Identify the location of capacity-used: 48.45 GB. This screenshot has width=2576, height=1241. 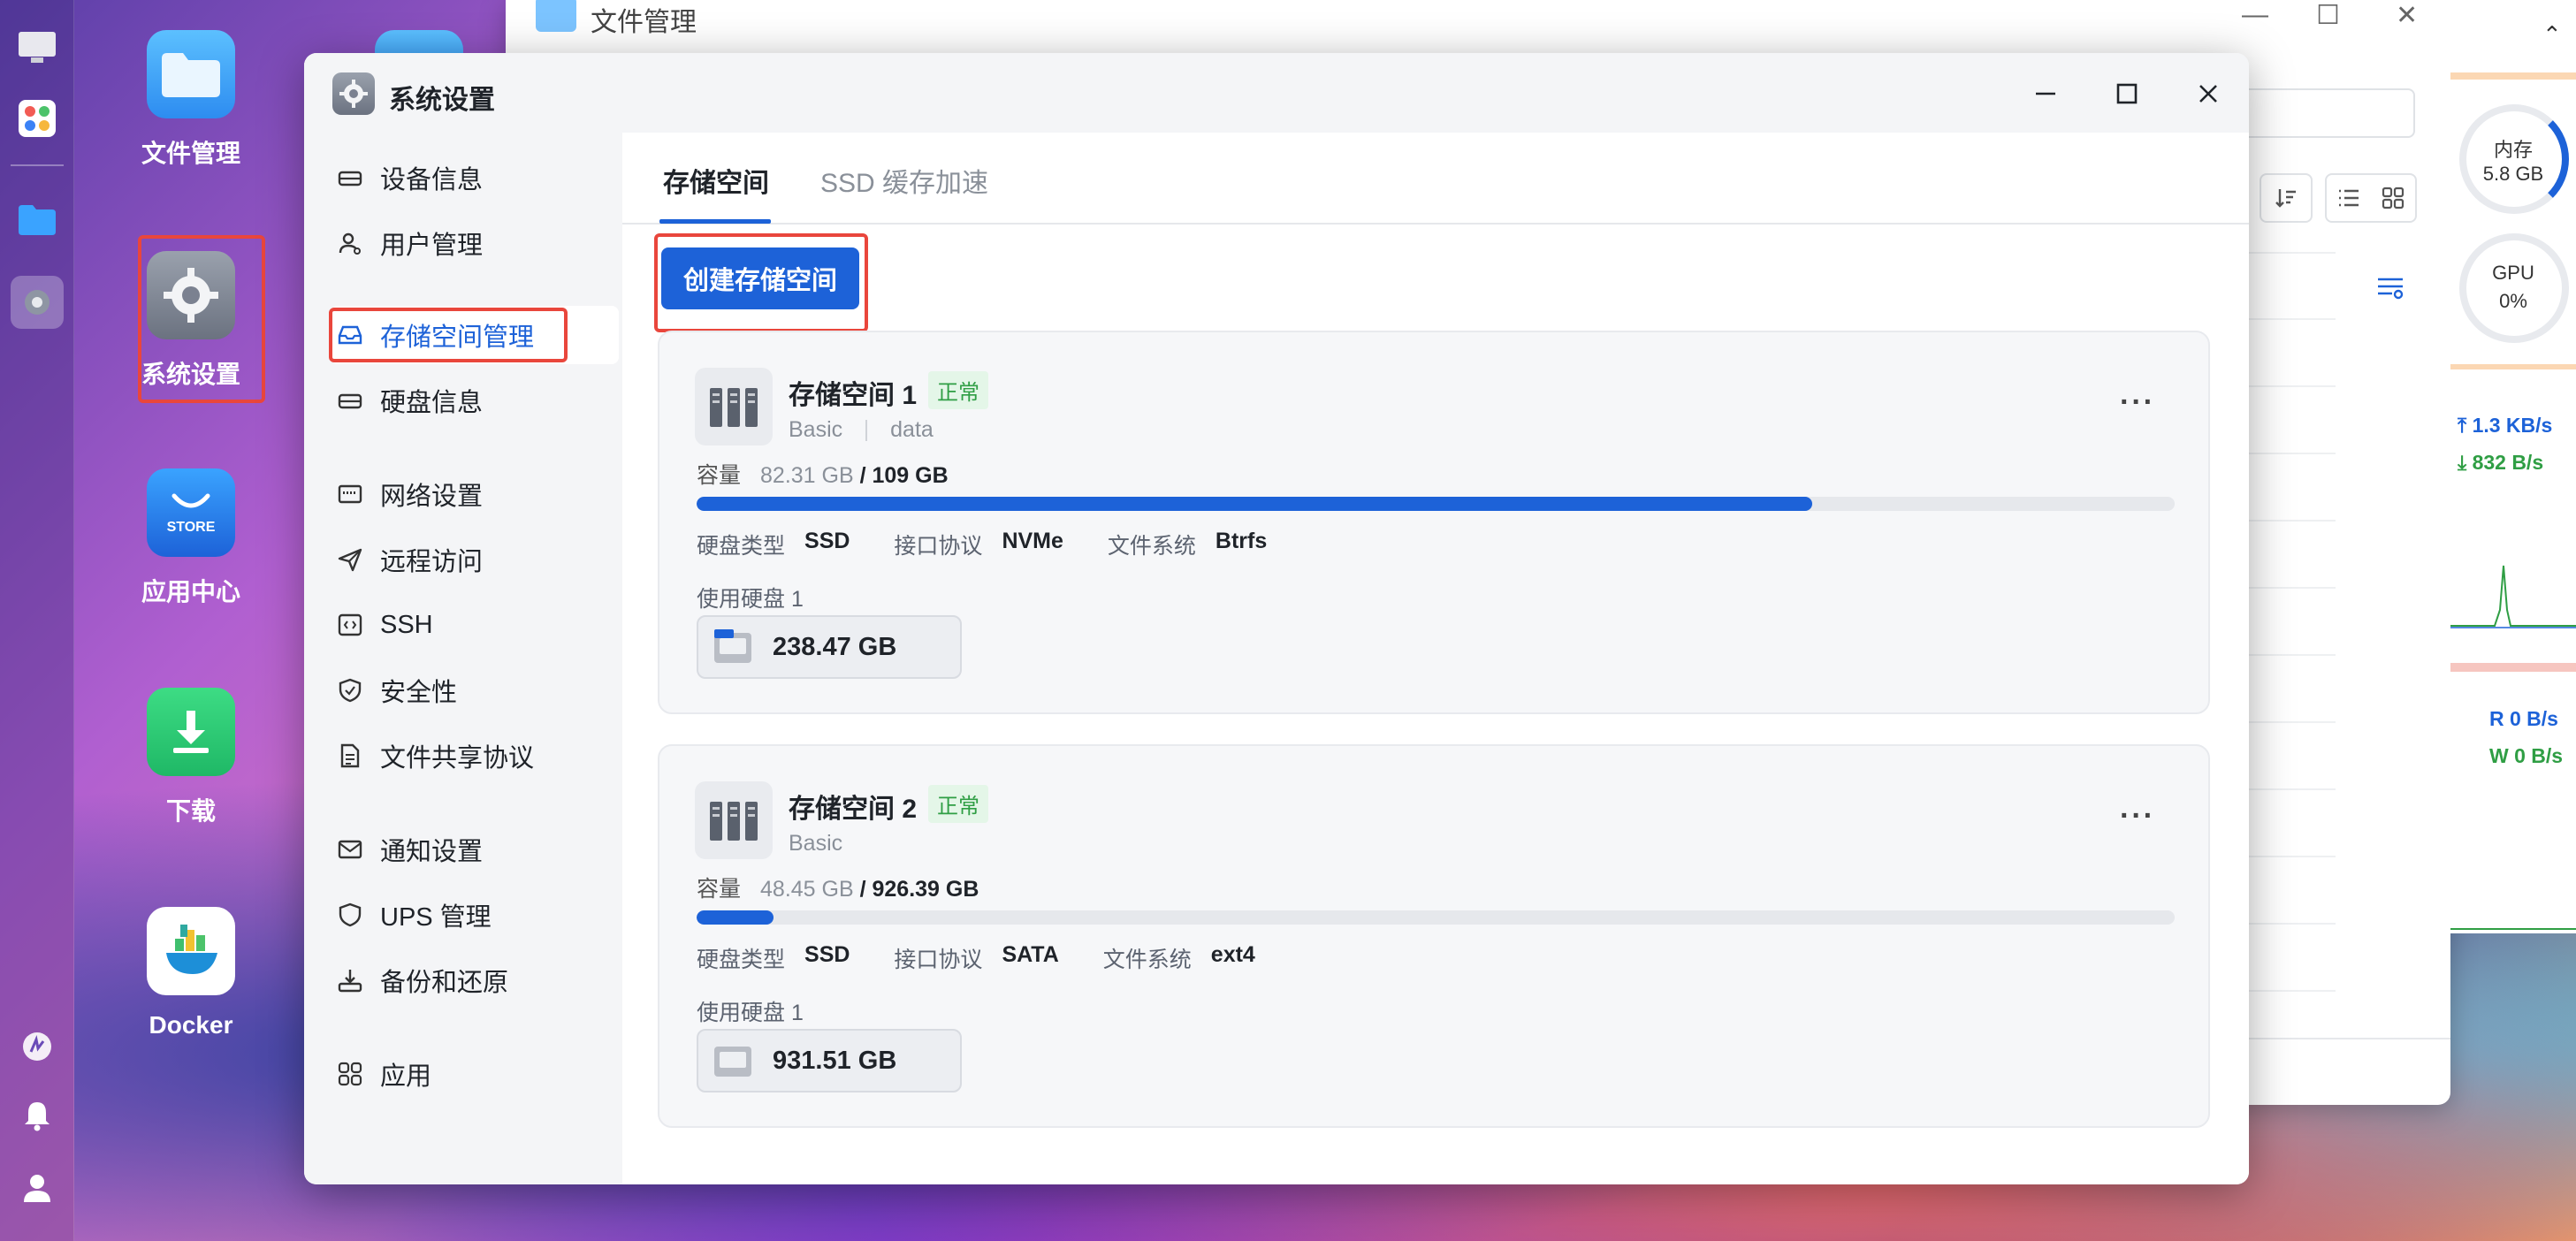
(807, 889).